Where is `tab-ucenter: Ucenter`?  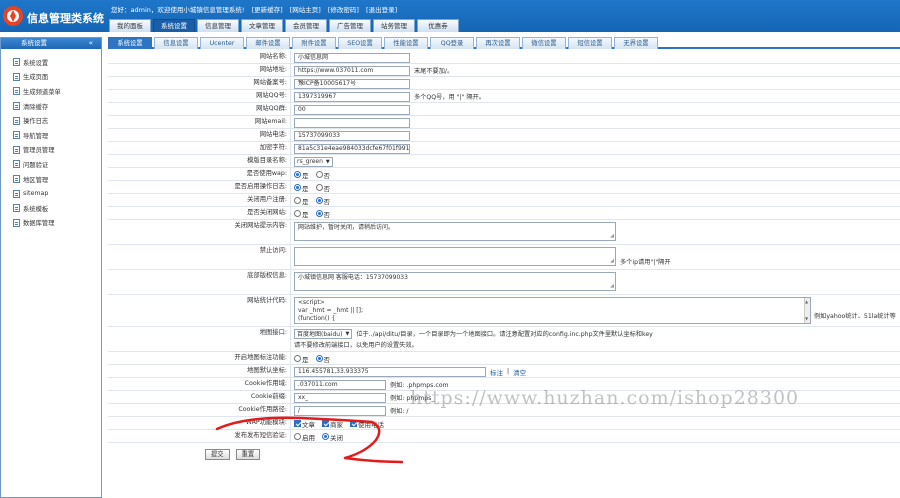
tab-ucenter: Ucenter is located at coordinates (222, 43).